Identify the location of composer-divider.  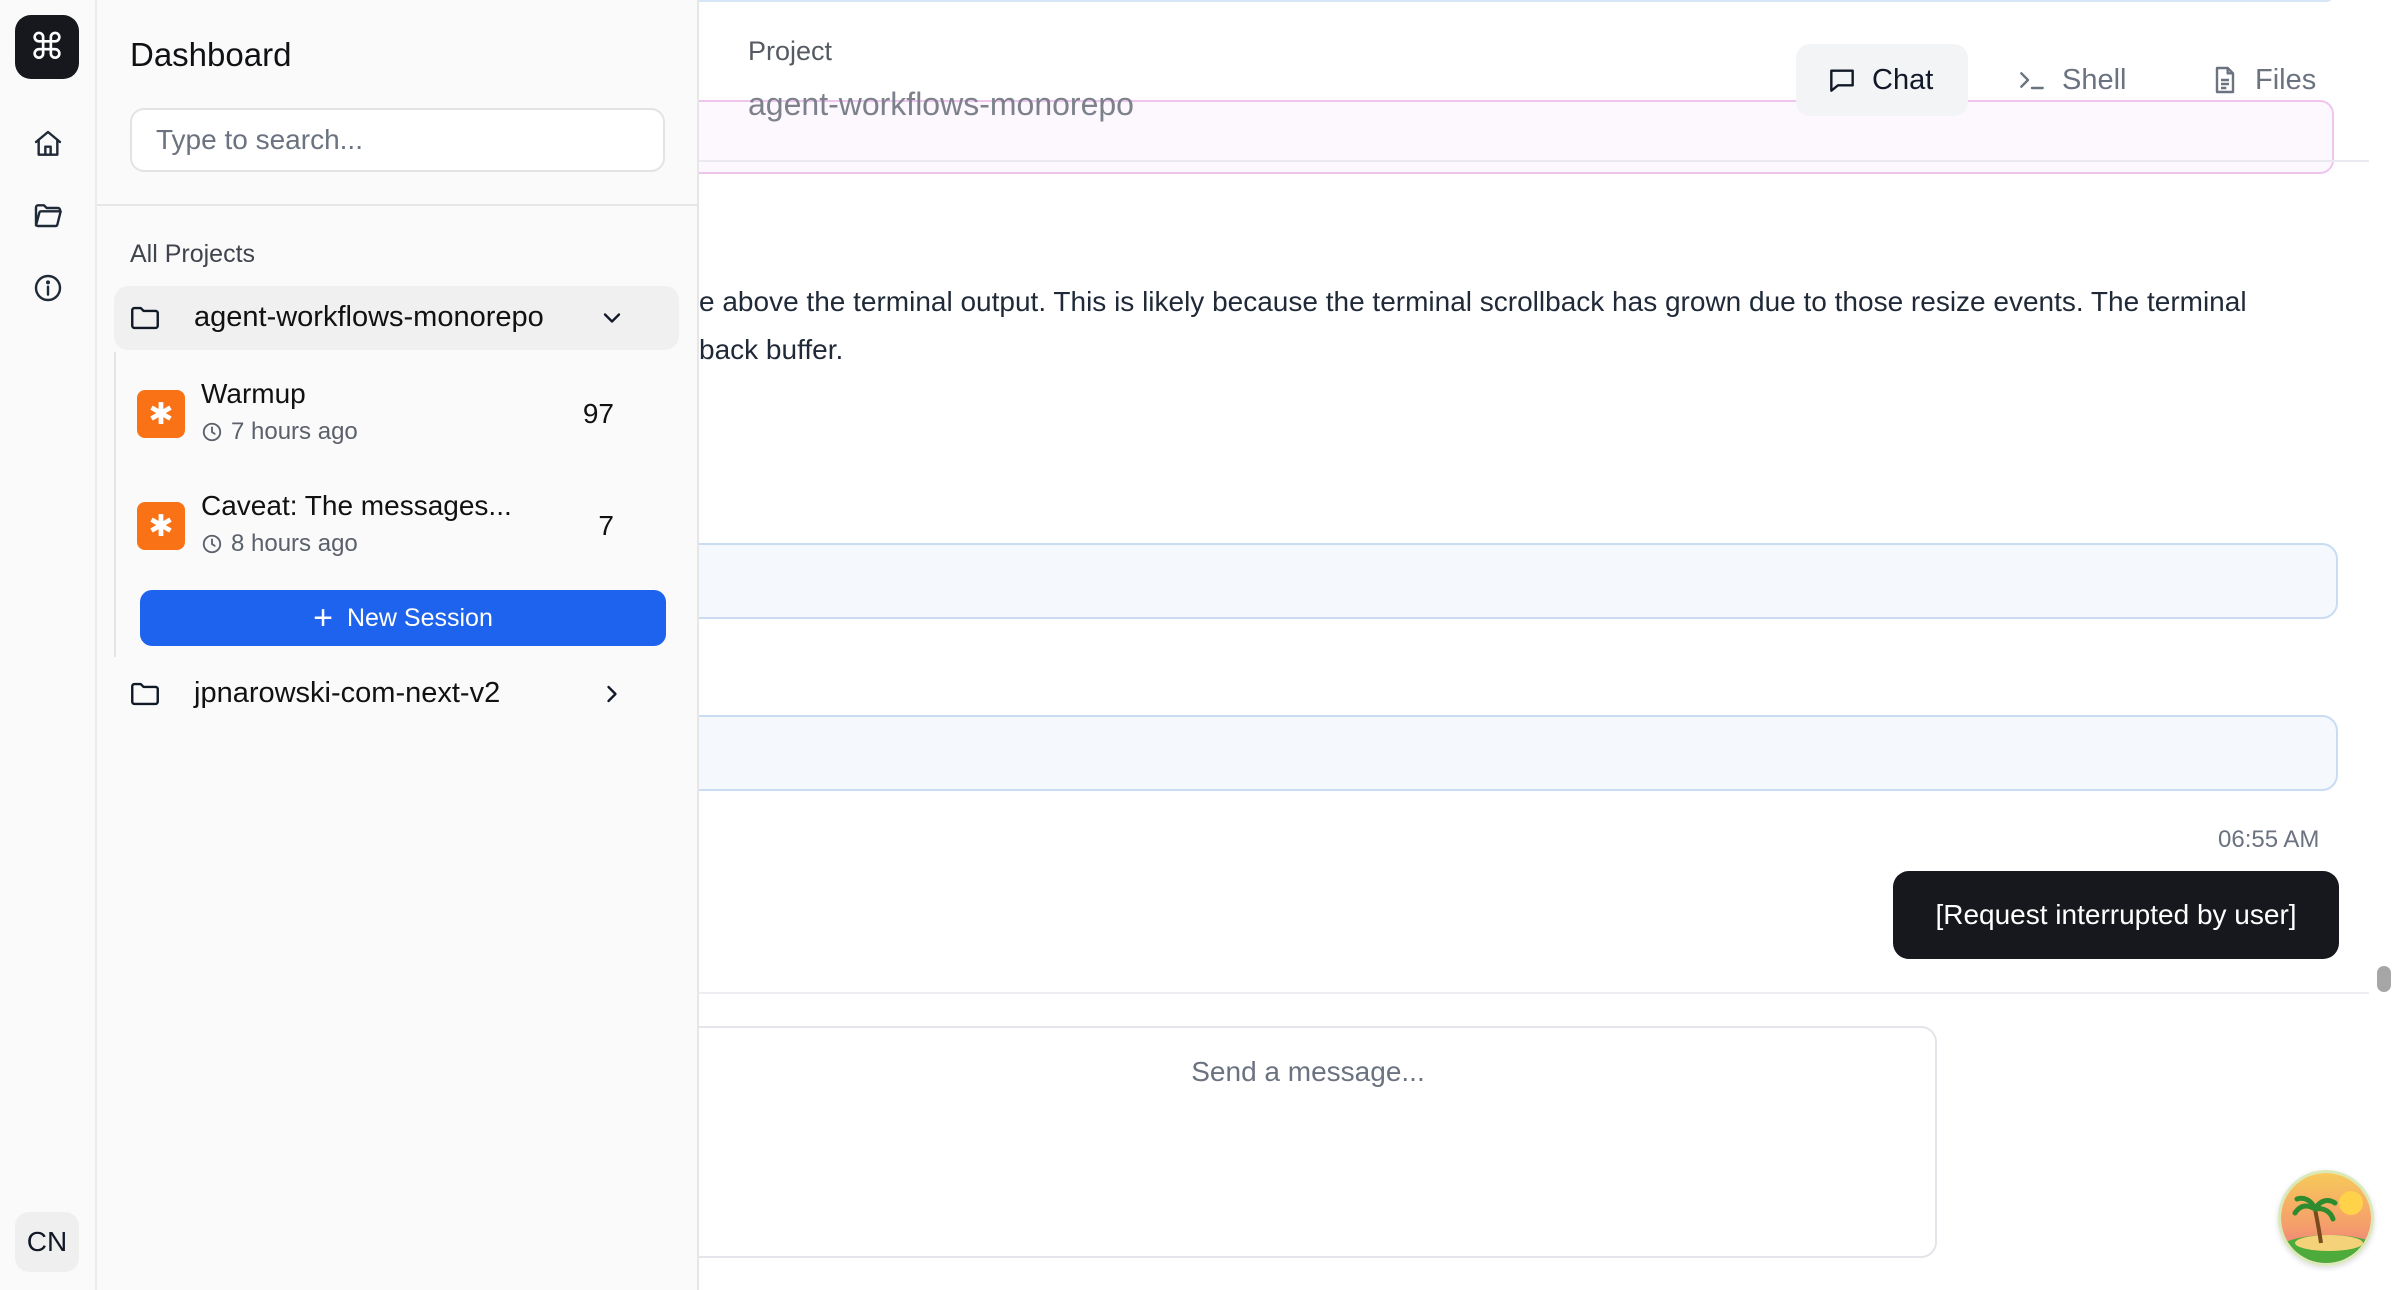
(1534, 993).